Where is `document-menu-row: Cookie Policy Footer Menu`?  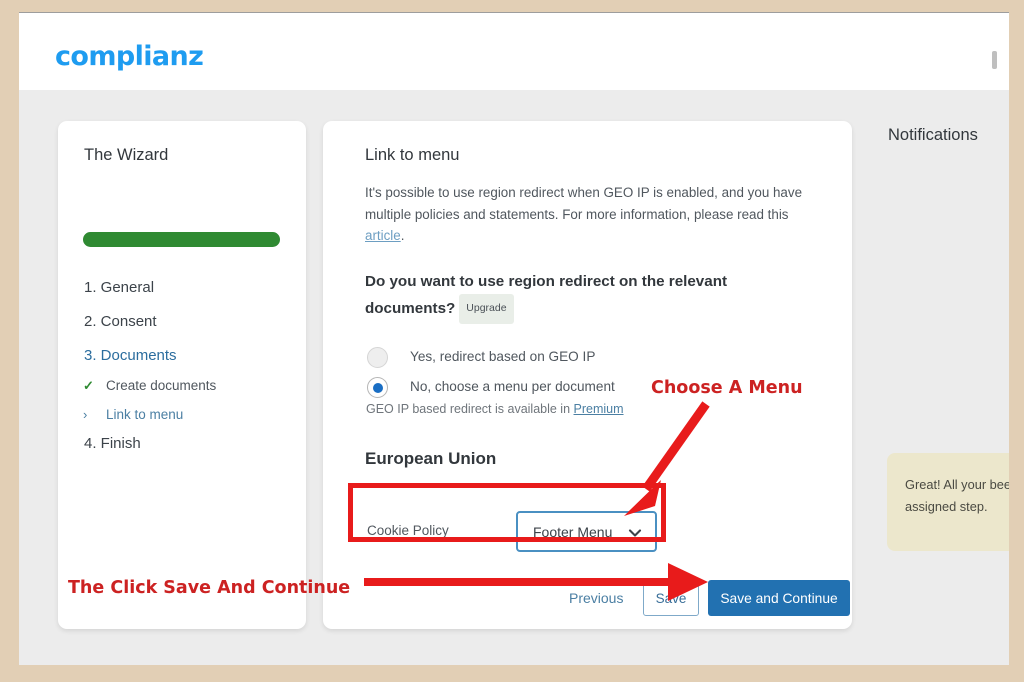
document-menu-row: Cookie Policy Footer Menu is located at coordinates (522, 533).